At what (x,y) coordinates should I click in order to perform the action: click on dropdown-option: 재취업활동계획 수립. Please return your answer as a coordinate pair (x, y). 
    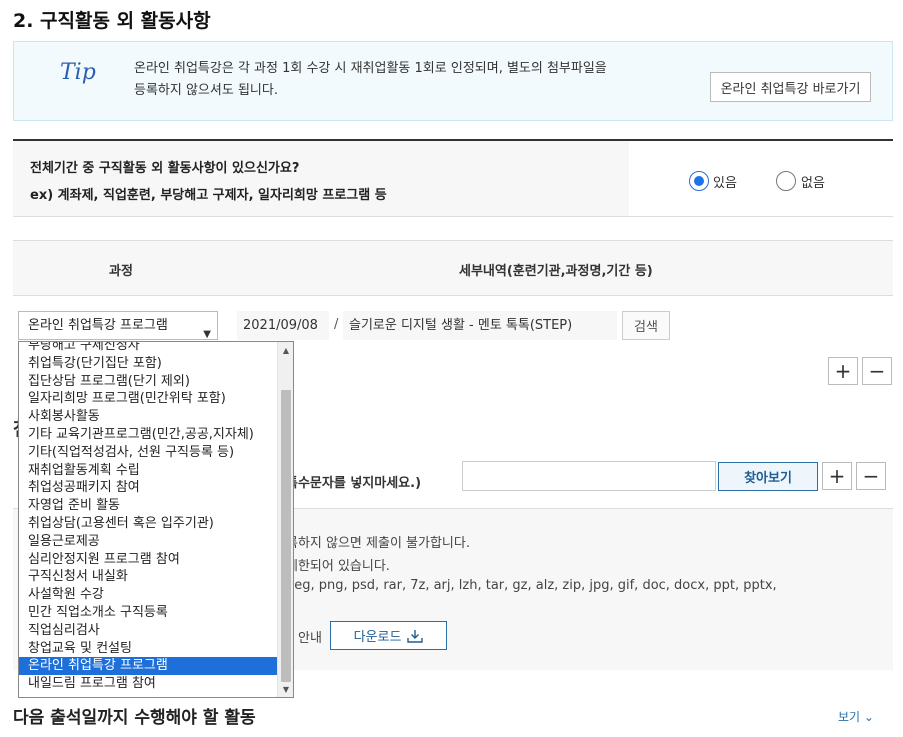
    Looking at the image, I should click on (148, 471).